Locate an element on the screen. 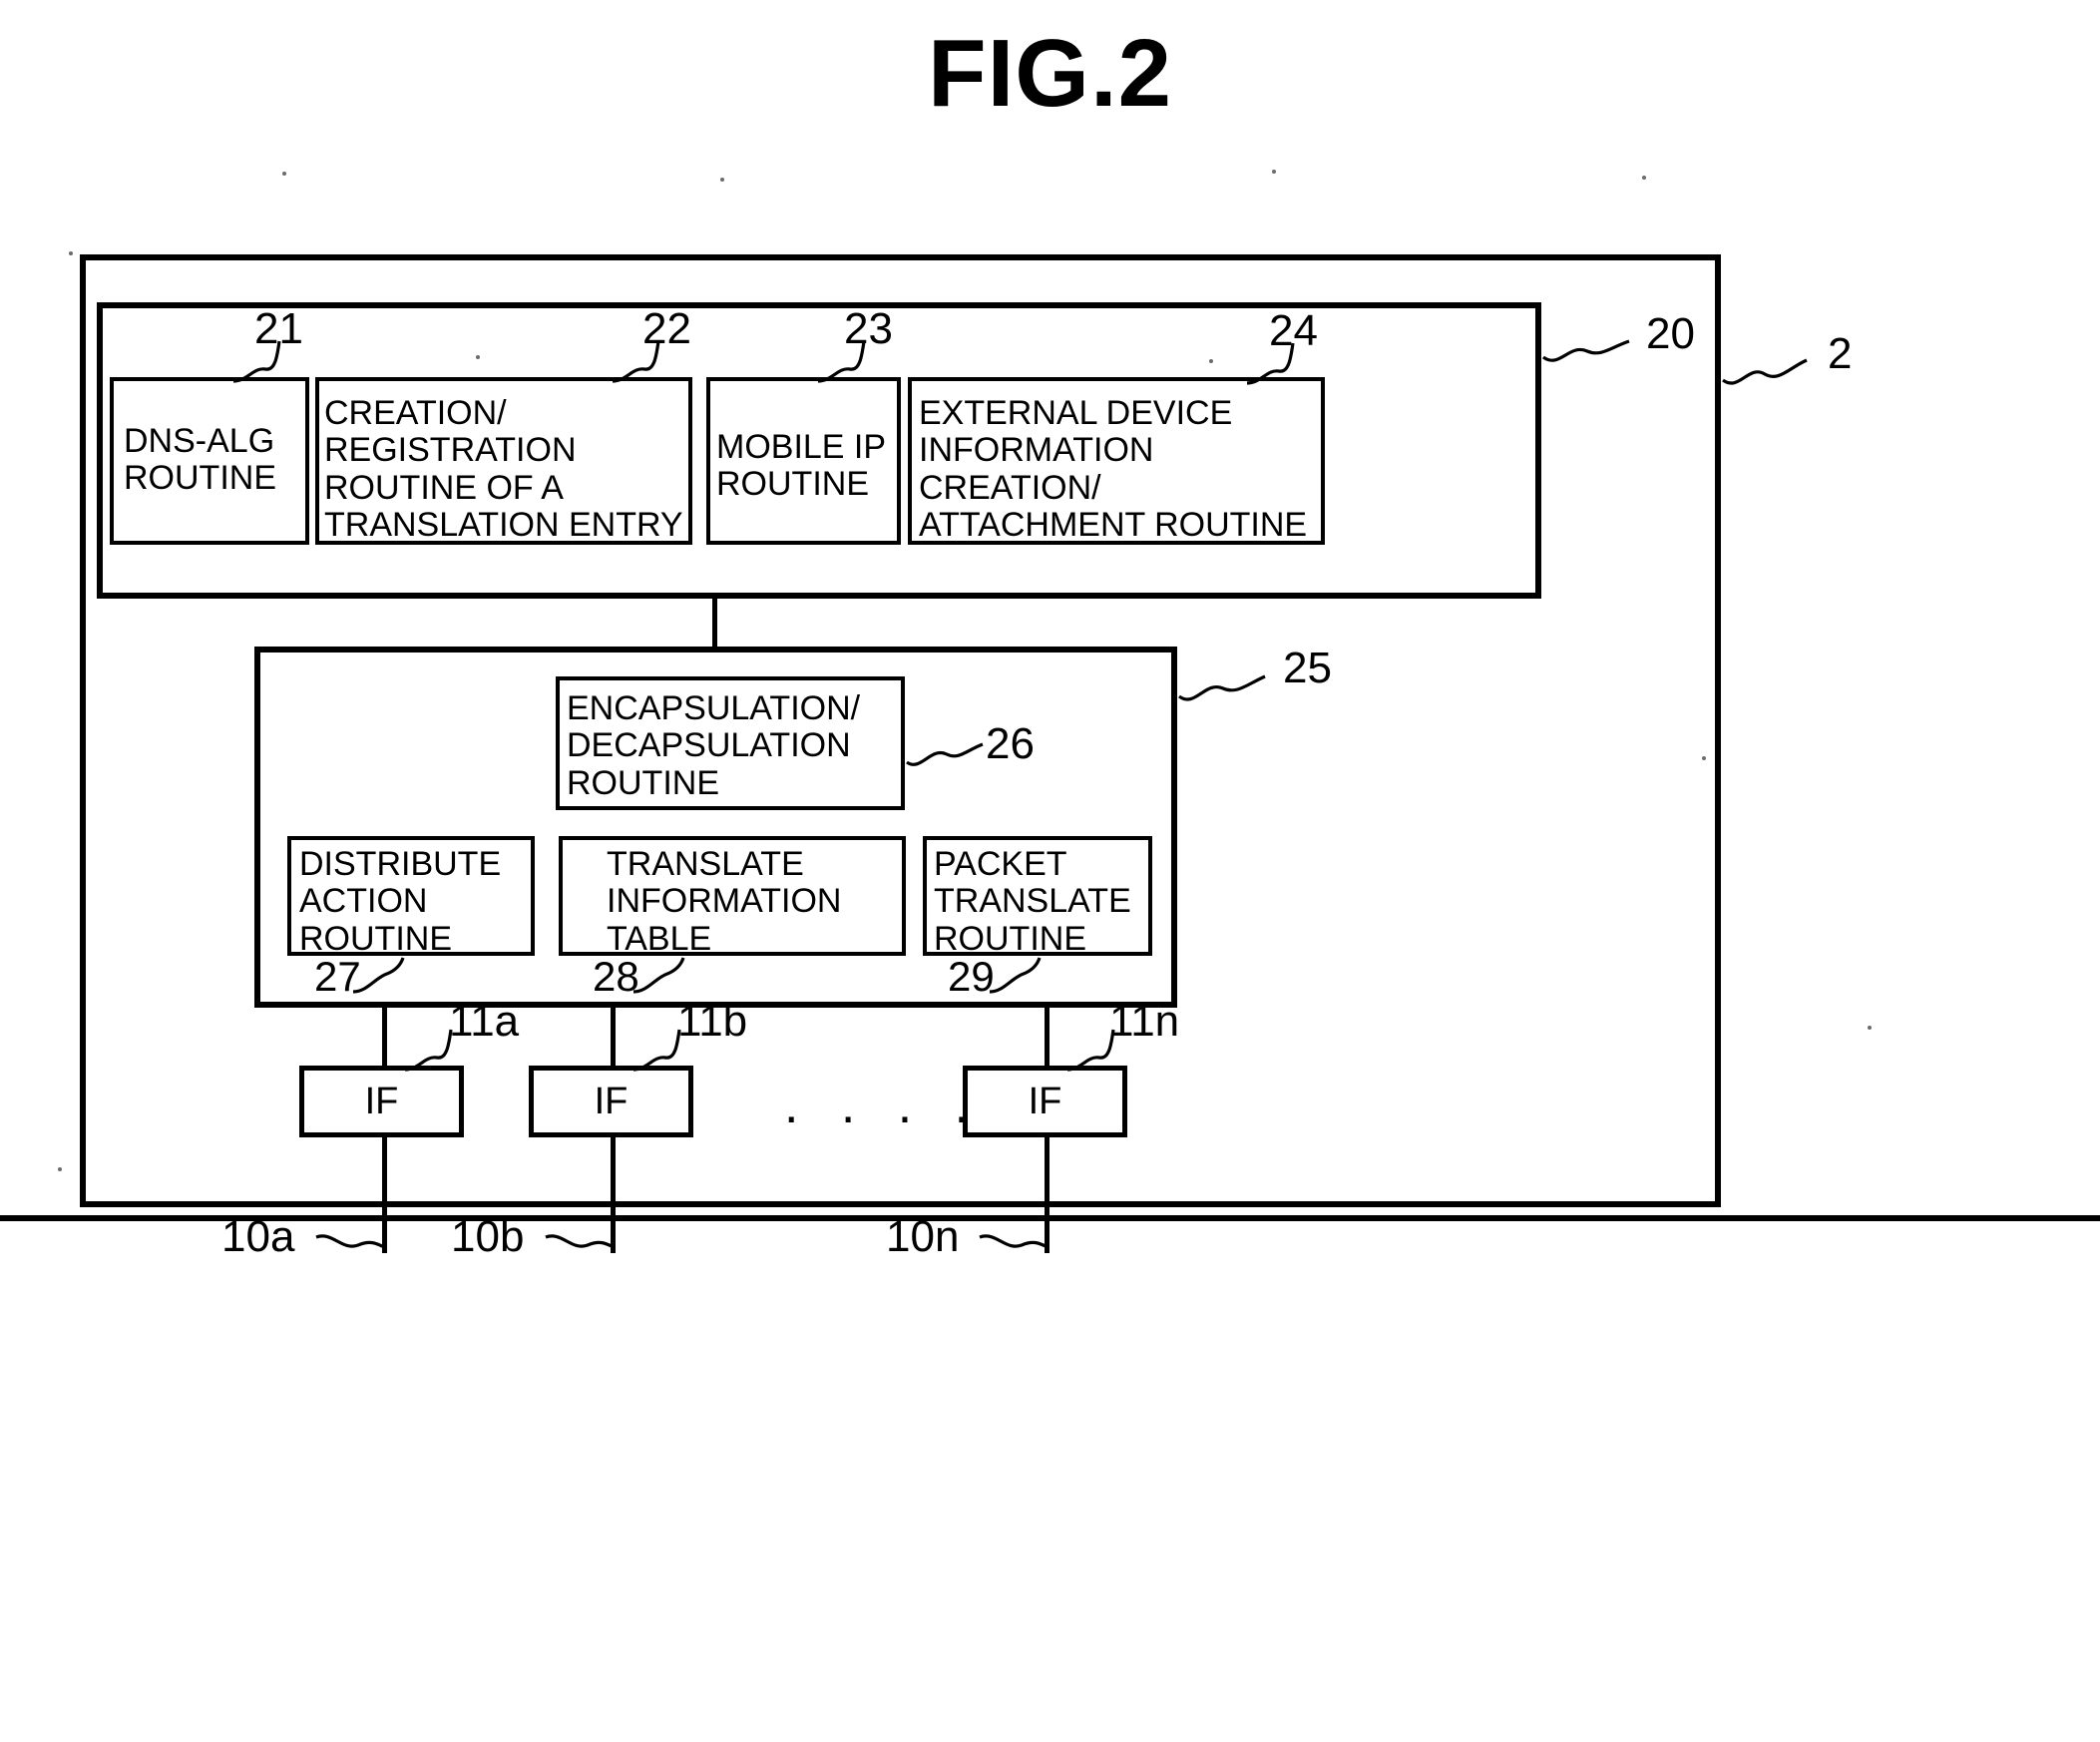  ref-label-10b: 10b is located at coordinates (488, 1236).